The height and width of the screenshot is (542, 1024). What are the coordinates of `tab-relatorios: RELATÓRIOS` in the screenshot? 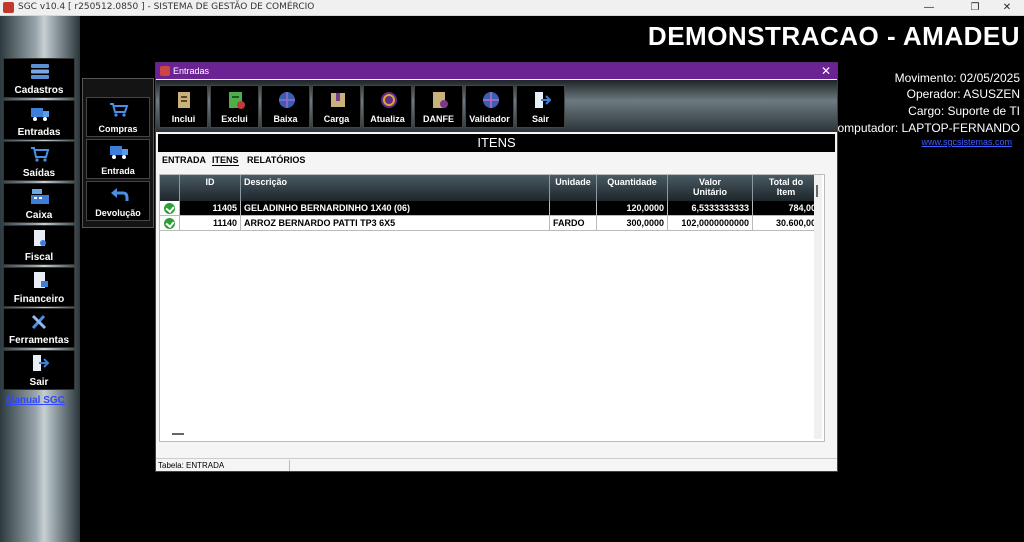 It's located at (276, 160).